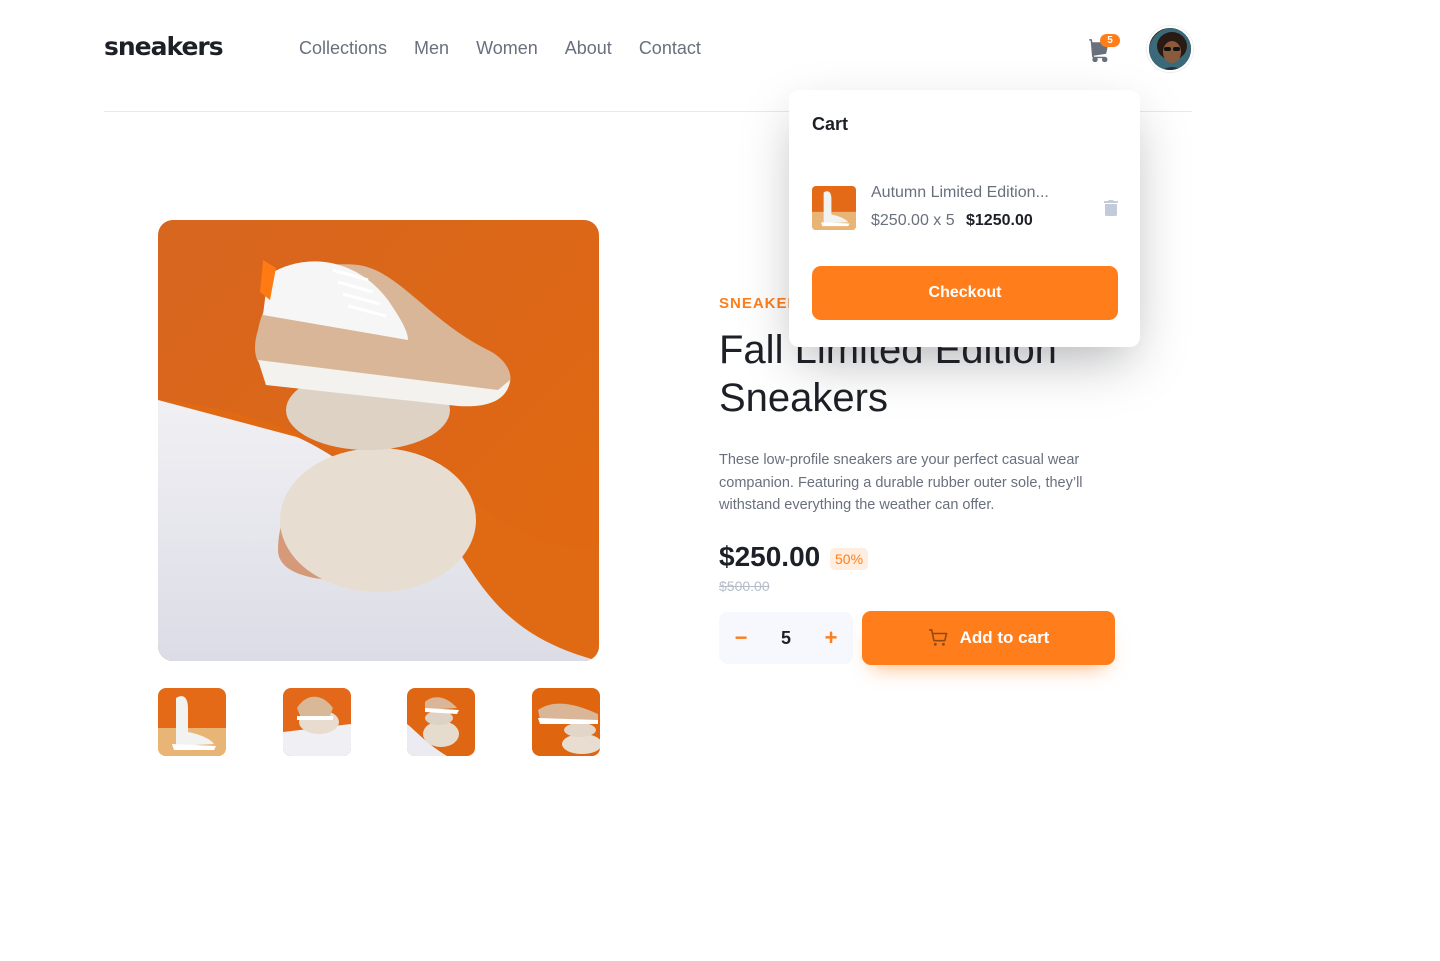 The width and height of the screenshot is (1440, 961). What do you see at coordinates (770, 556) in the screenshot?
I see `current-price: $250.00` at bounding box center [770, 556].